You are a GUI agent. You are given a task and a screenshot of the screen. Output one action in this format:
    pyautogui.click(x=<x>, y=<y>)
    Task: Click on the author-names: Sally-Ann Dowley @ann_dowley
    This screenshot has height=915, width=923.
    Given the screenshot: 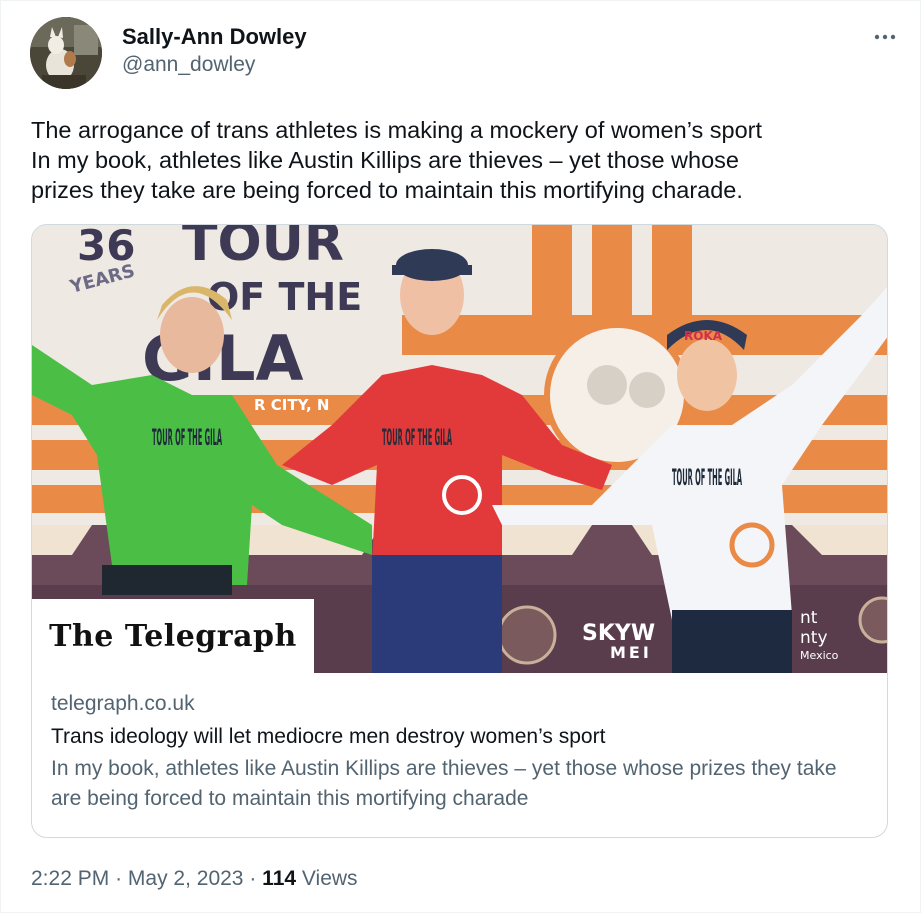 What is the action you would take?
    pyautogui.click(x=214, y=51)
    